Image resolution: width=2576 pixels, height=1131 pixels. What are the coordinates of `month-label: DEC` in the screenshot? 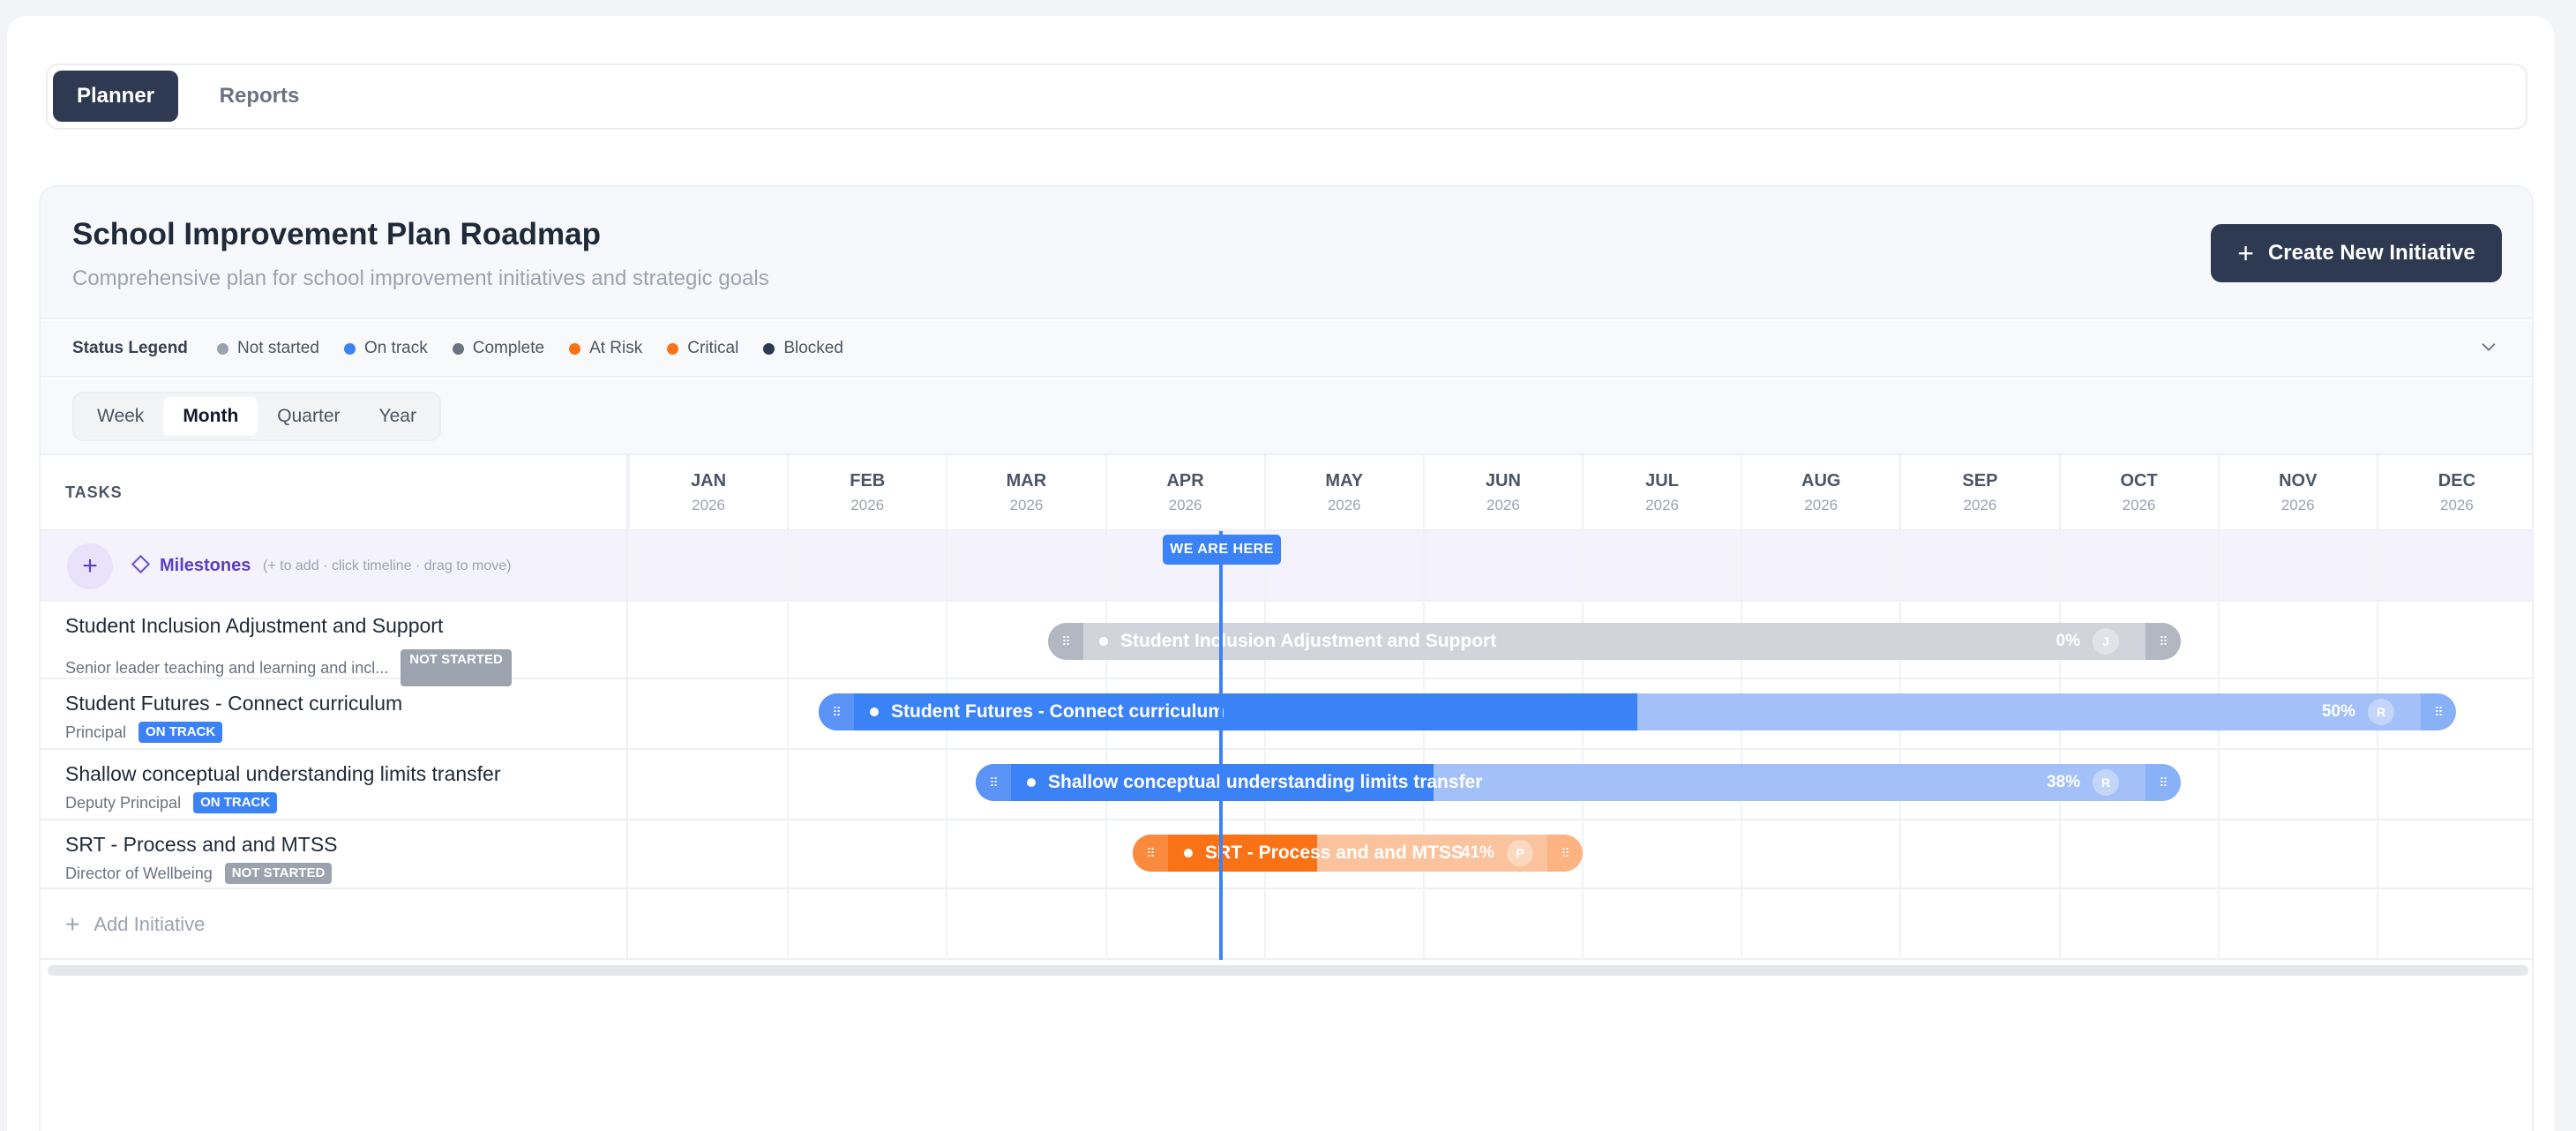 It's located at (2456, 481).